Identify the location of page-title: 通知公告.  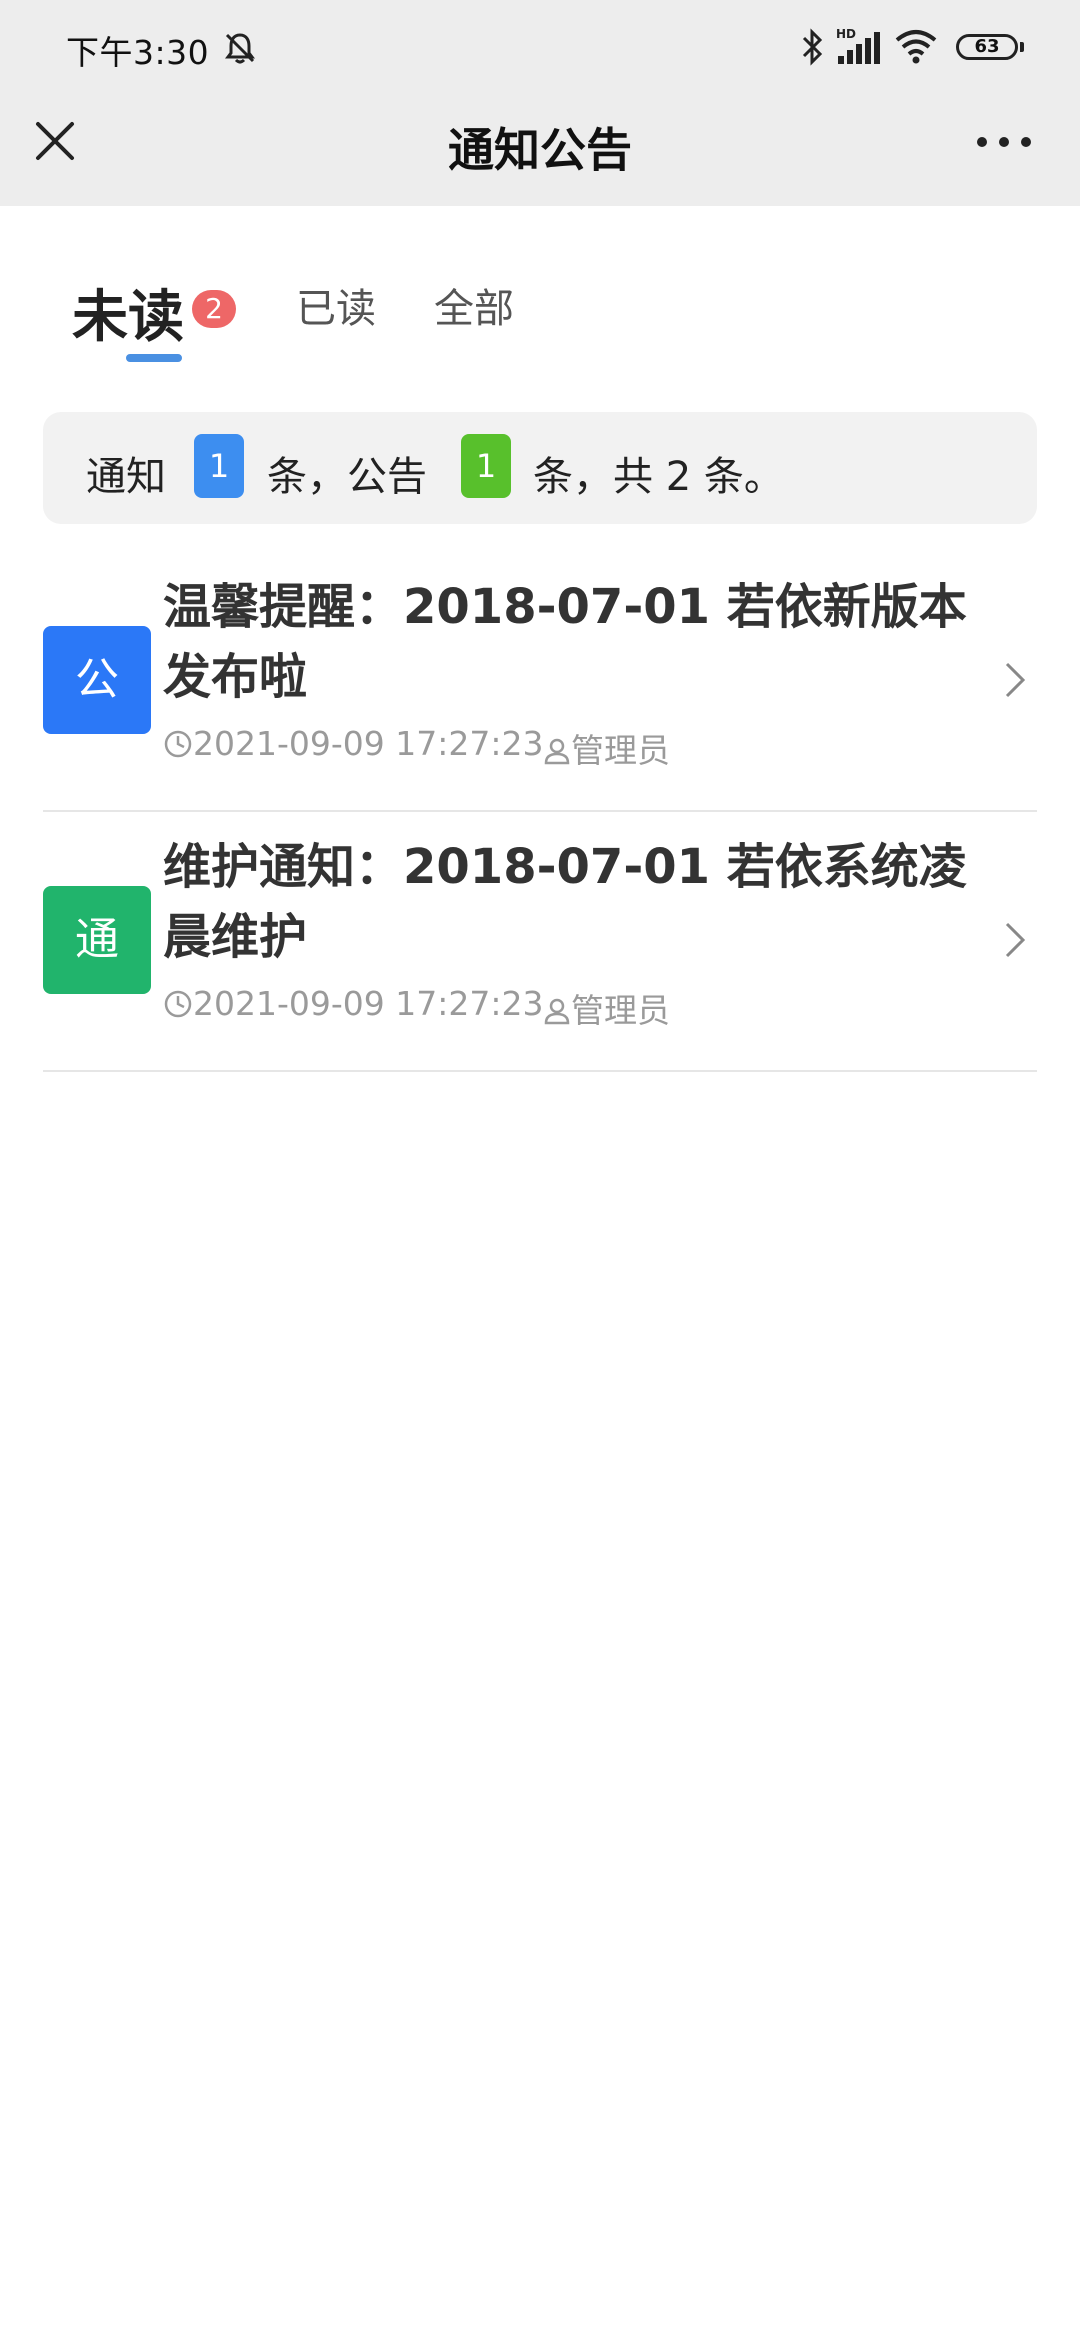
(540, 150).